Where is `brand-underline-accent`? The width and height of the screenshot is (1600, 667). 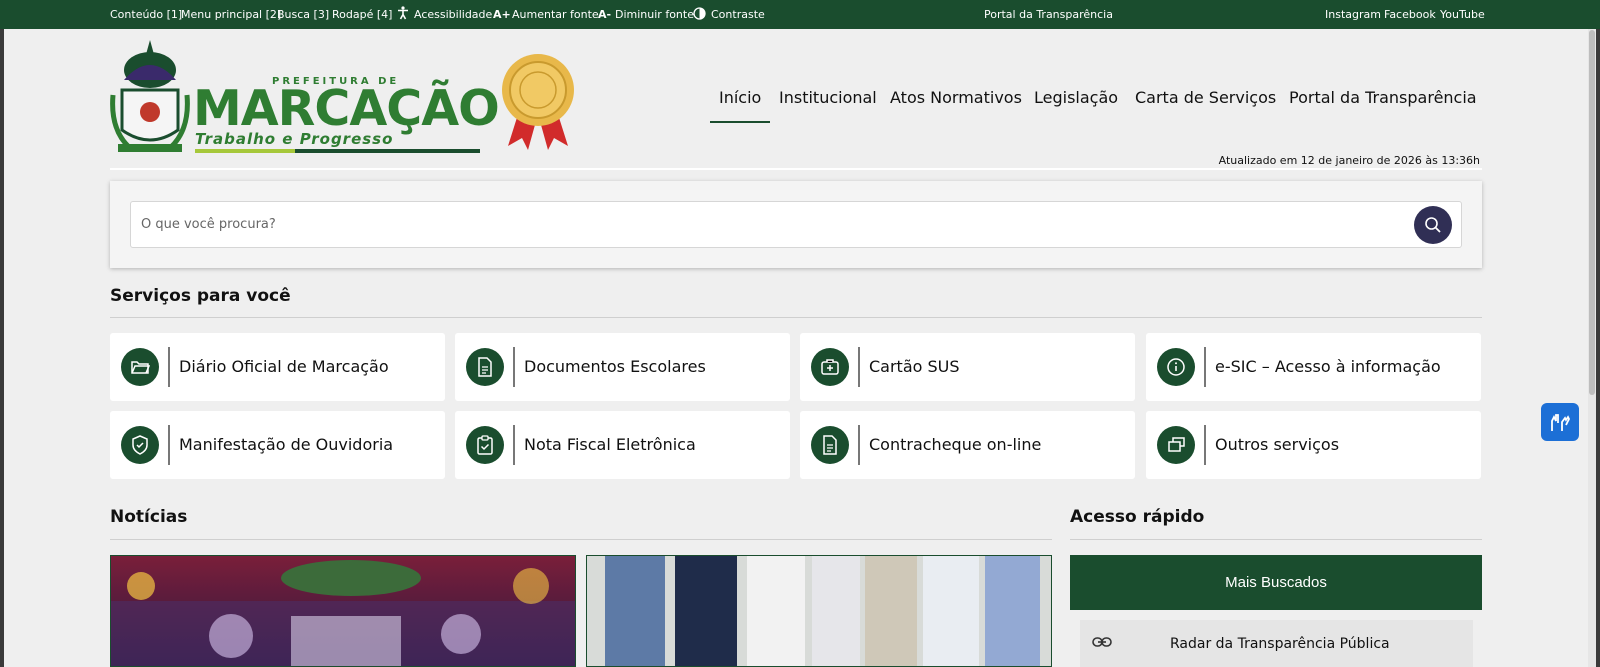
brand-underline-accent is located at coordinates (245, 151).